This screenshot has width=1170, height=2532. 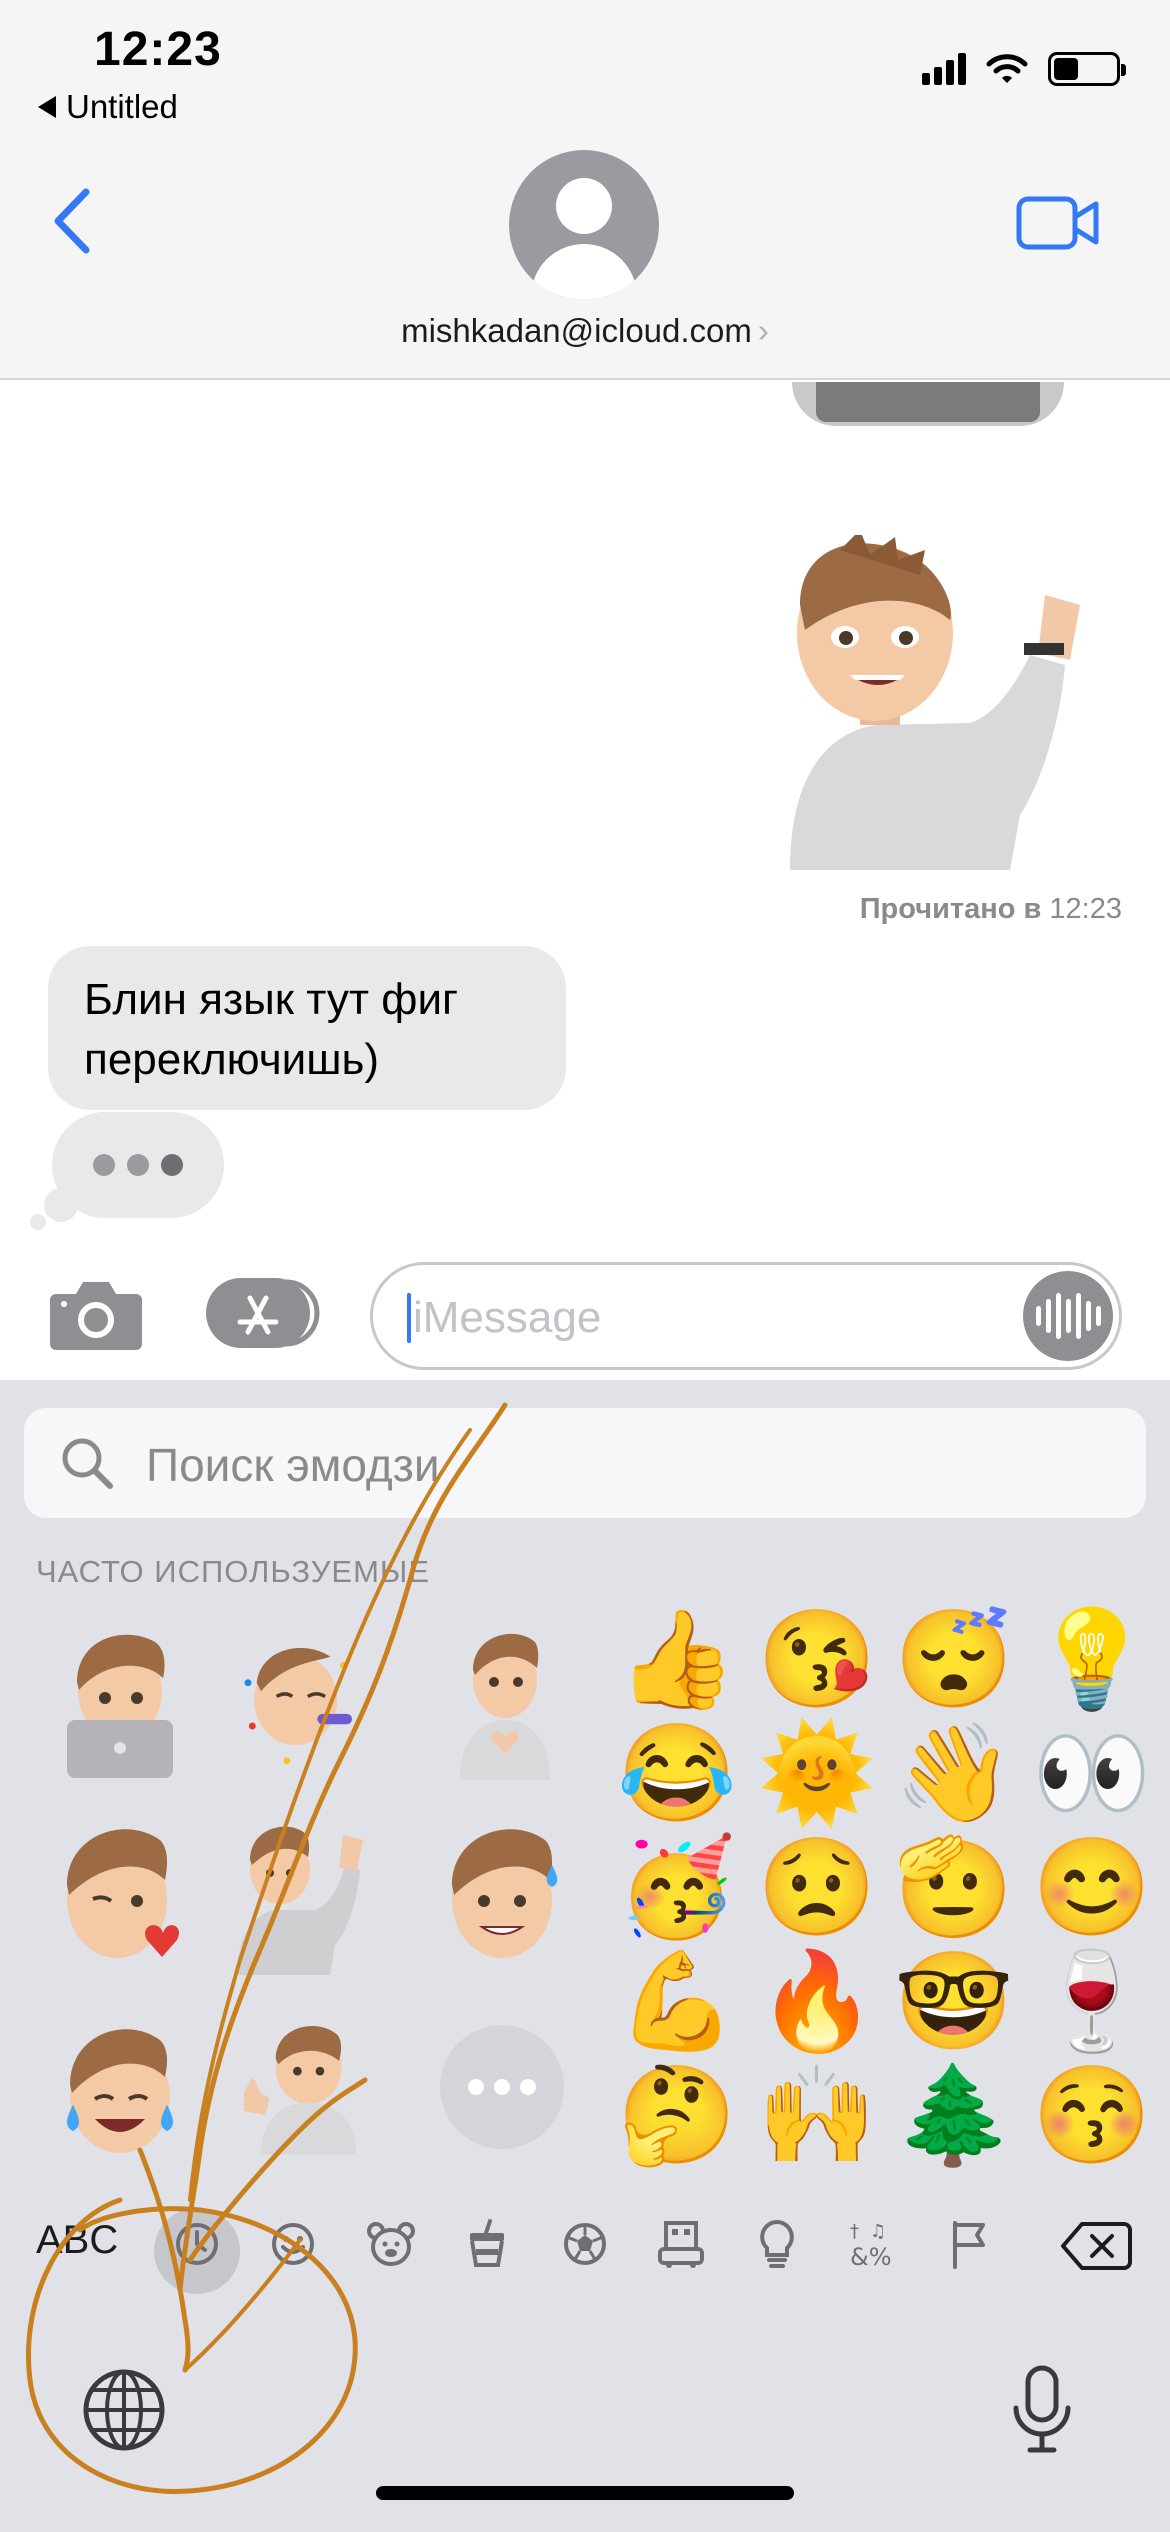 I want to click on symbols-icon: † ♫ &%, so click(x=873, y=2244).